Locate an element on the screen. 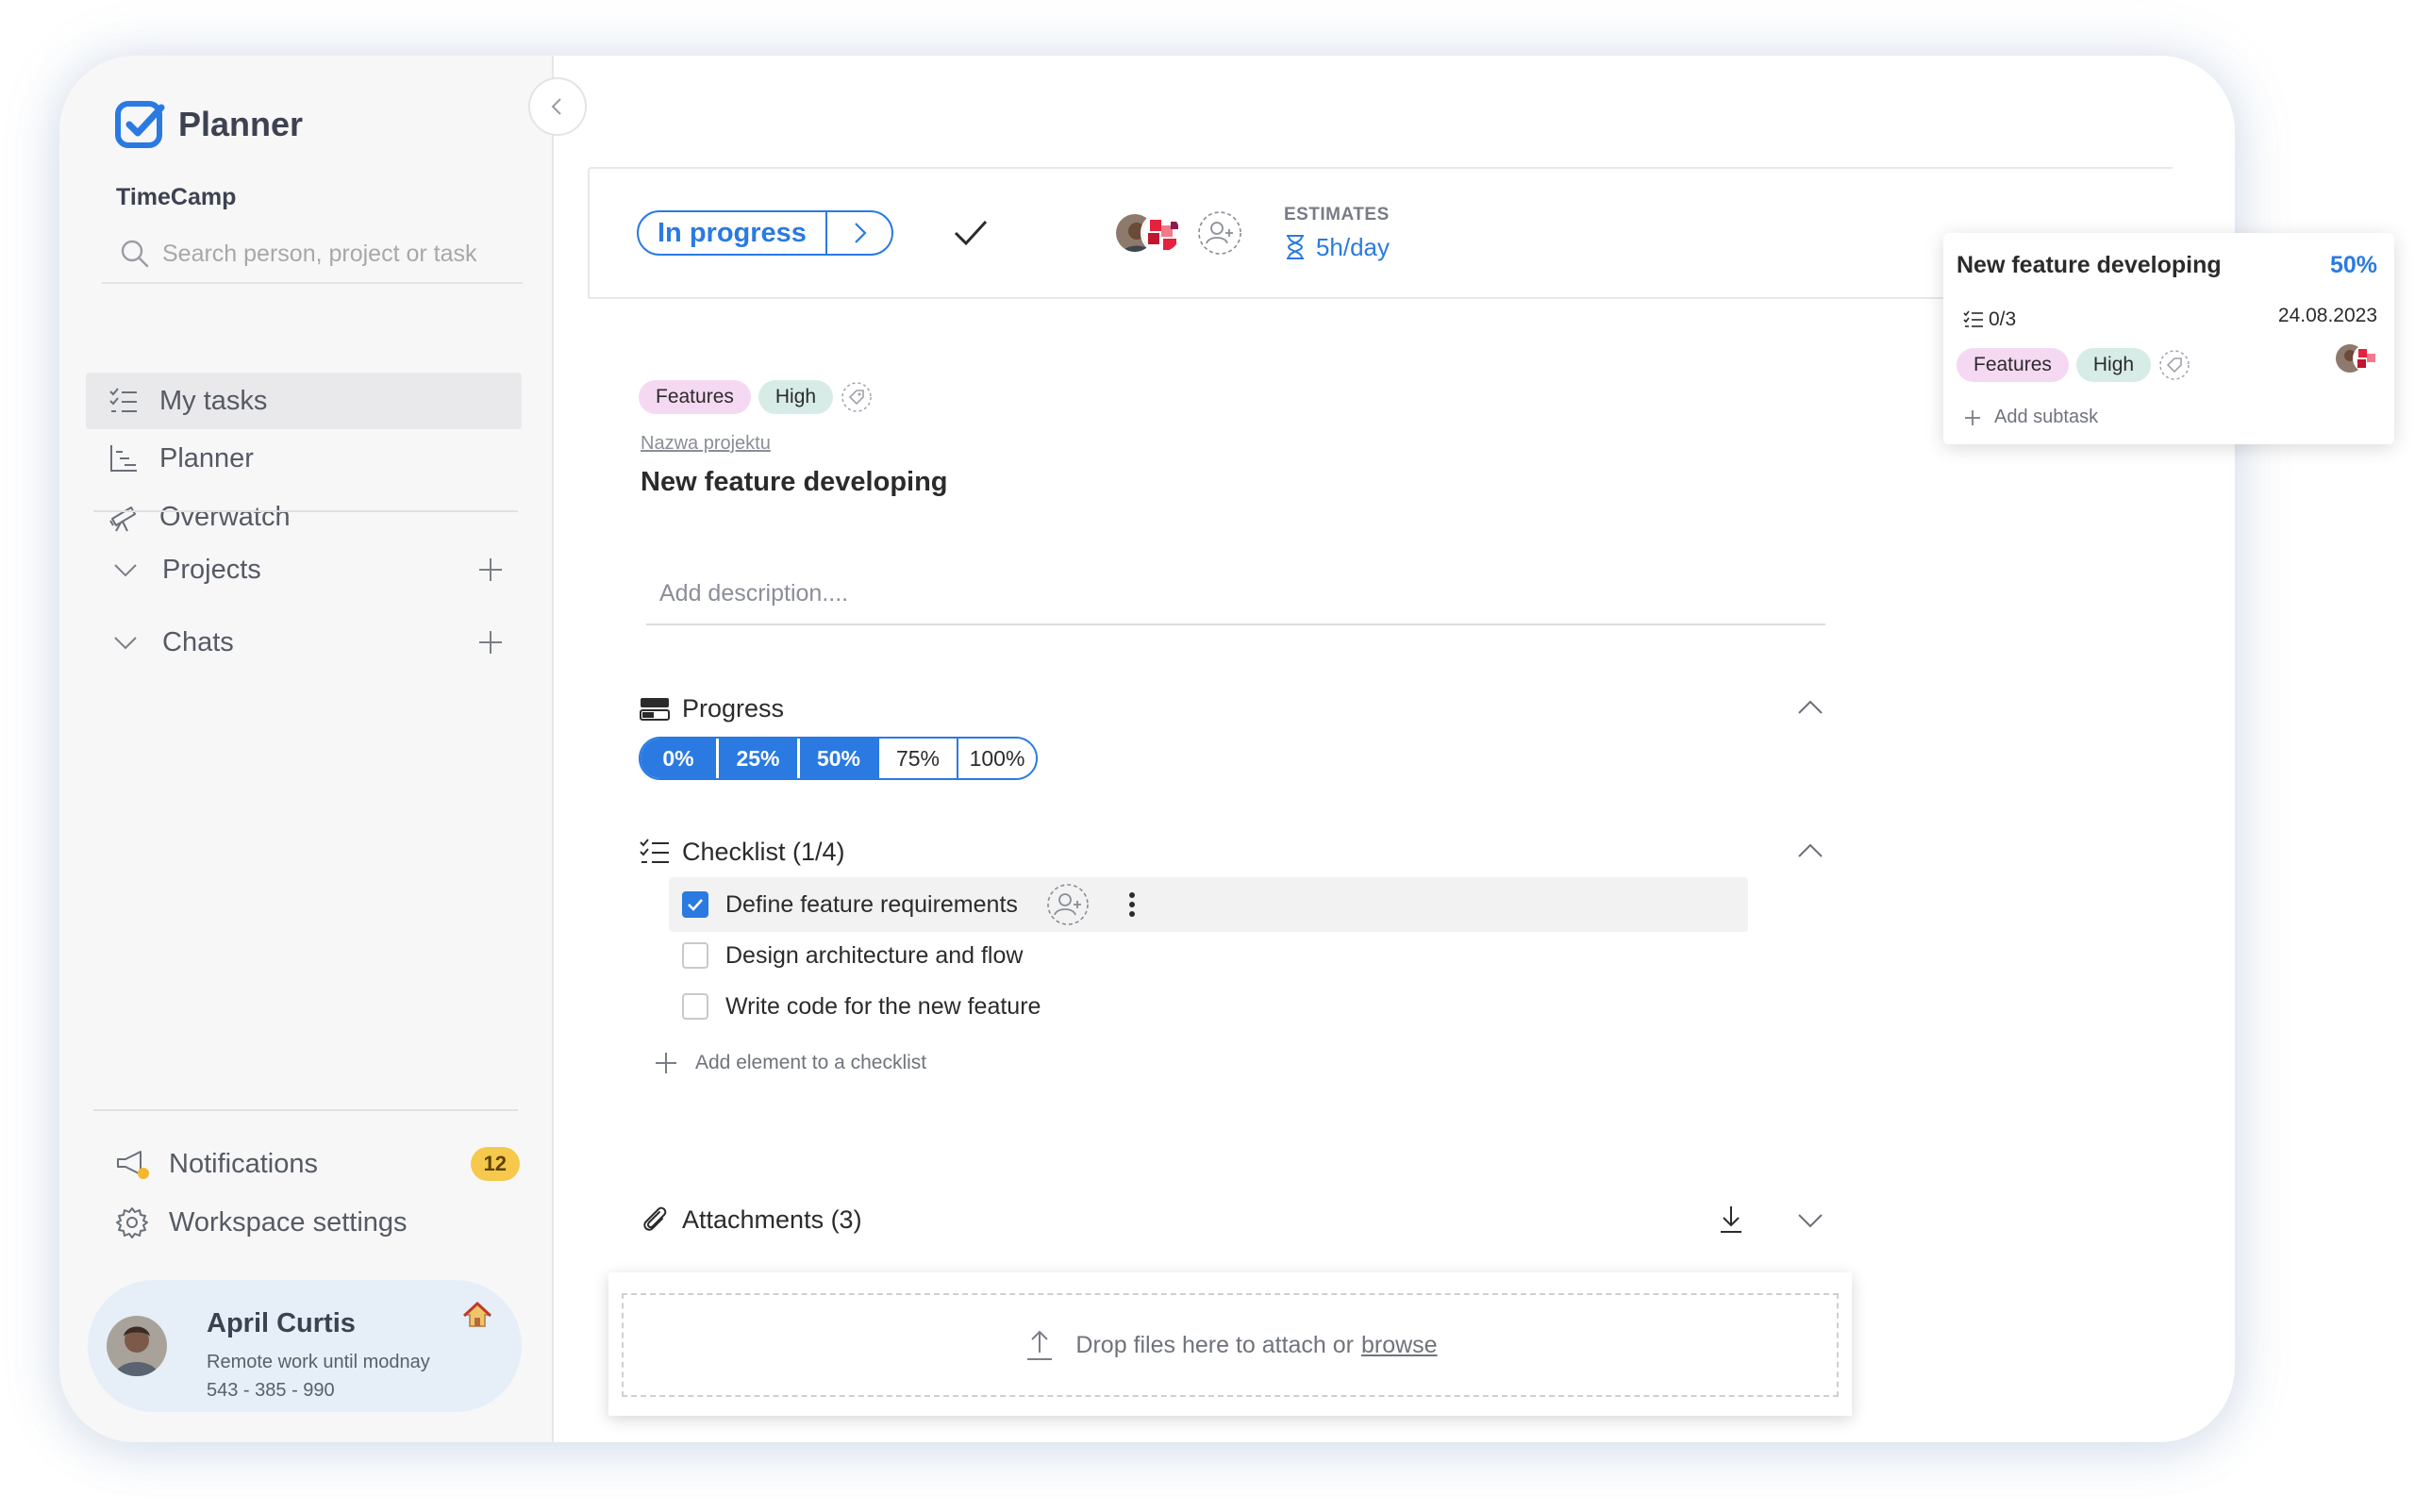 Image resolution: width=2415 pixels, height=1512 pixels. progress-selector: 0% 25% 50% 75% 100% is located at coordinates (839, 758).